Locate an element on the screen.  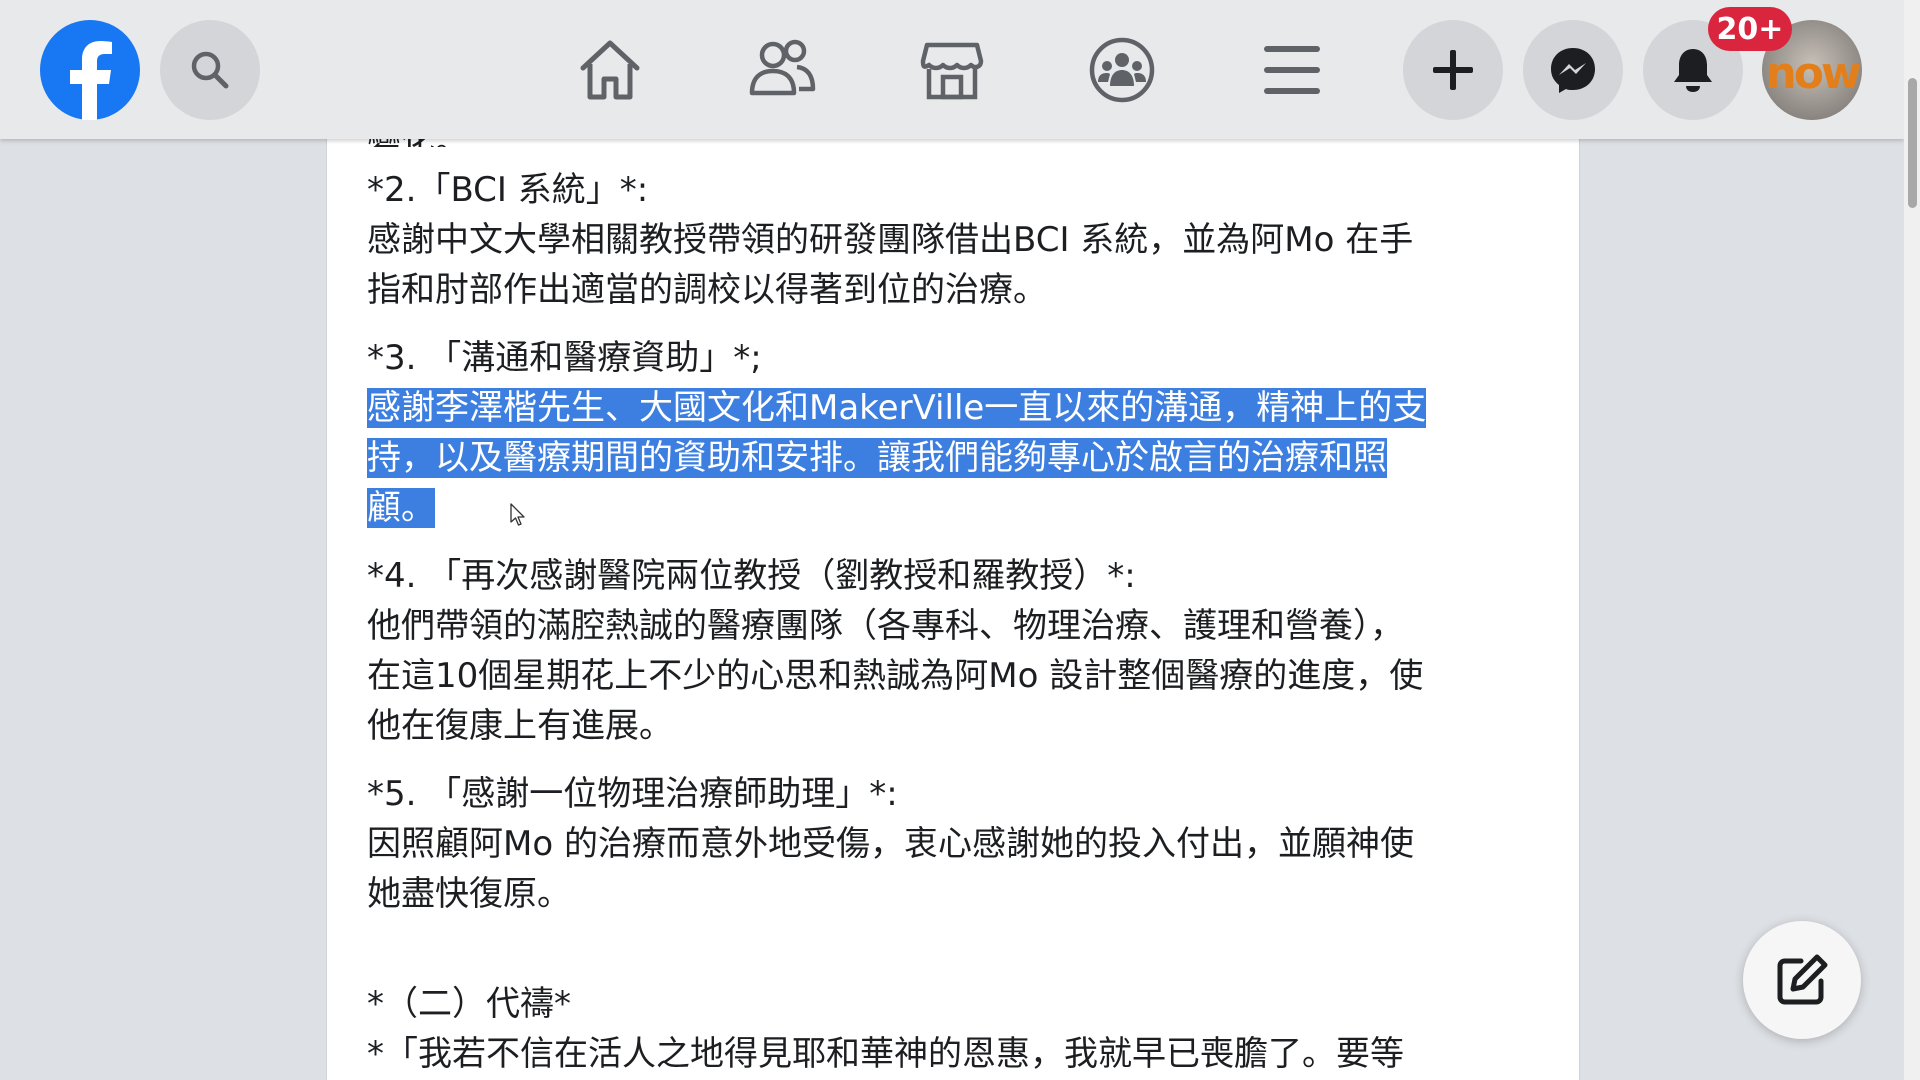
create-button is located at coordinates (1453, 70).